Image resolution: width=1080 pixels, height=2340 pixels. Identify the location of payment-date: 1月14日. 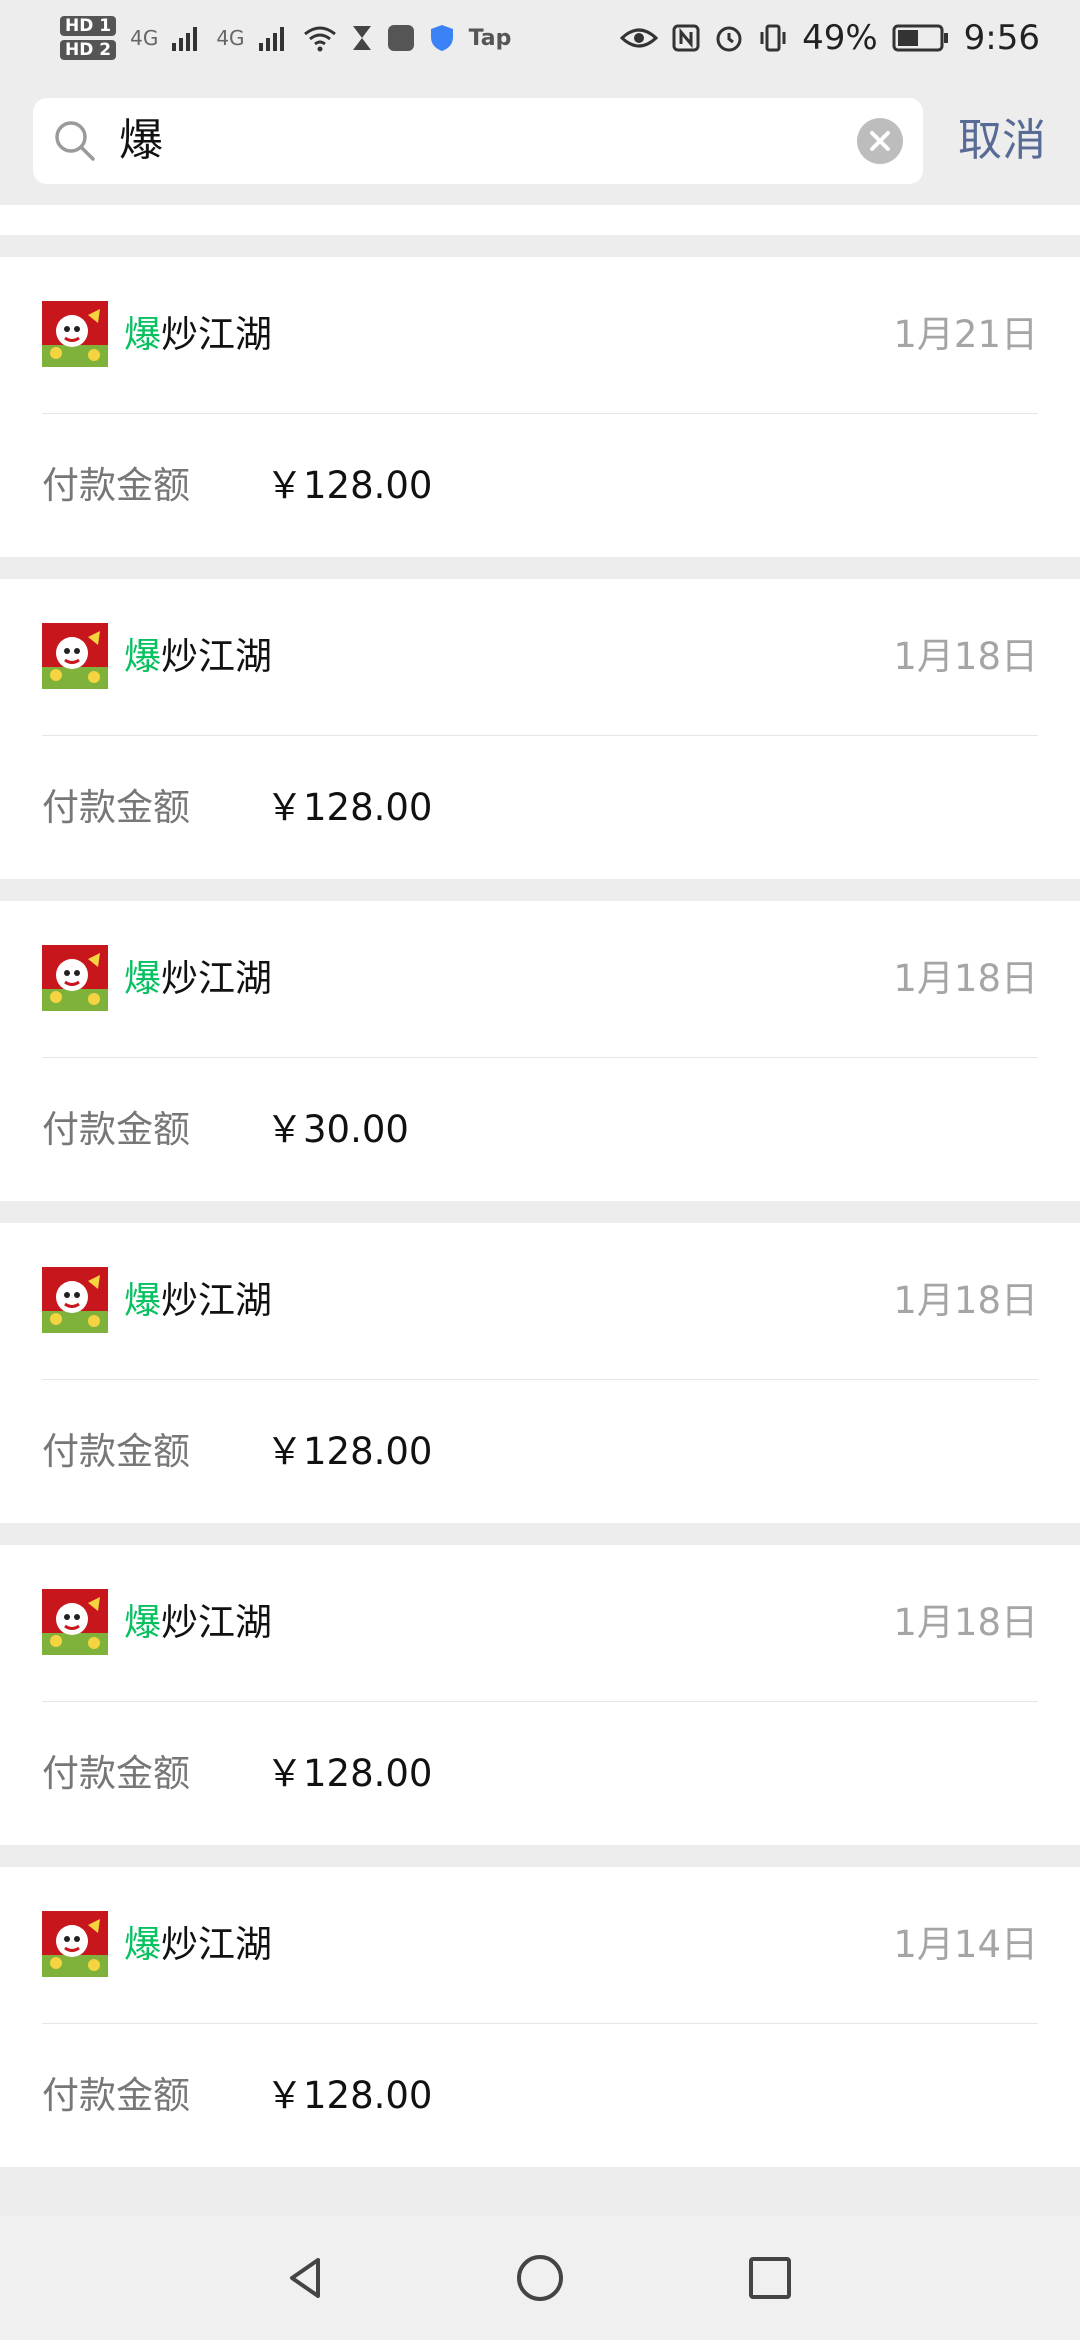
(965, 1944).